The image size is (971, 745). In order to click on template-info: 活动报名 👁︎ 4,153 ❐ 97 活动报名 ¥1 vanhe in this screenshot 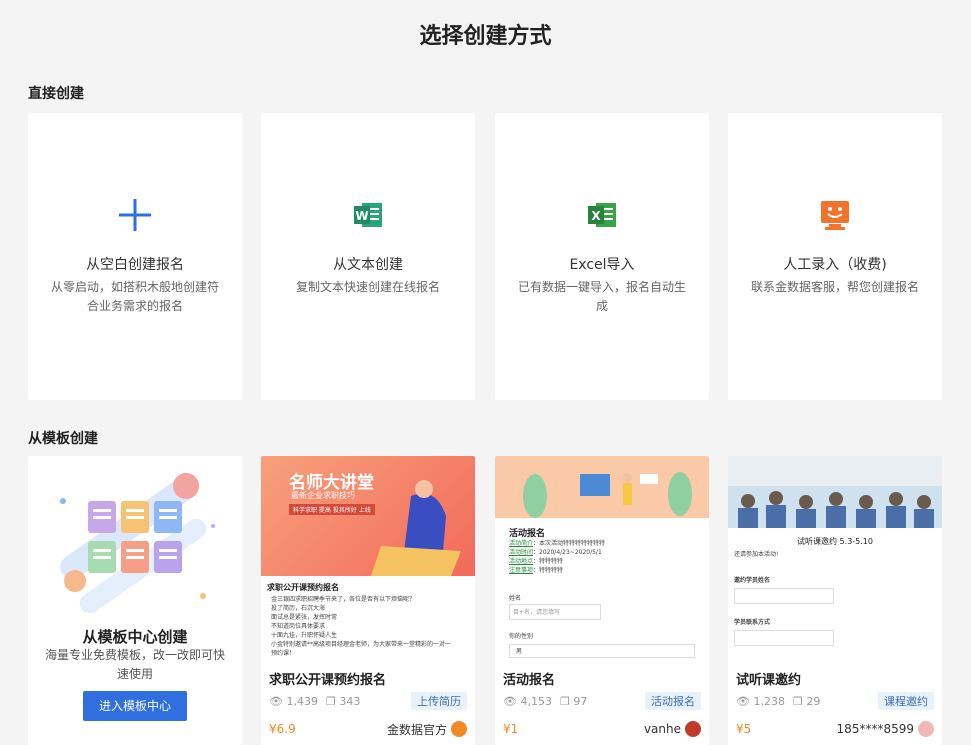, I will do `click(602, 703)`.